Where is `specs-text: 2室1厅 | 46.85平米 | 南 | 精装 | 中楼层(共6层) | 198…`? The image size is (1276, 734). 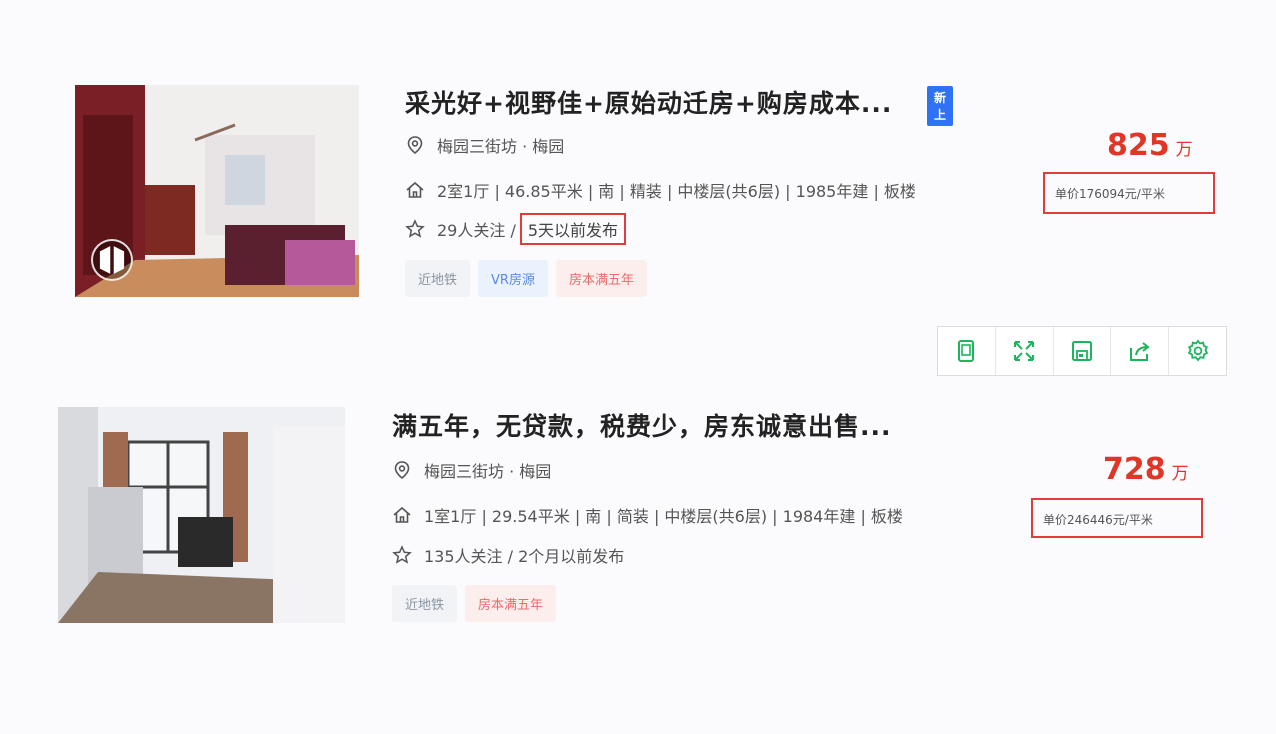 specs-text: 2室1厅 | 46.85平米 | 南 | 精装 | 中楼层(共6层) | 198… is located at coordinates (676, 191).